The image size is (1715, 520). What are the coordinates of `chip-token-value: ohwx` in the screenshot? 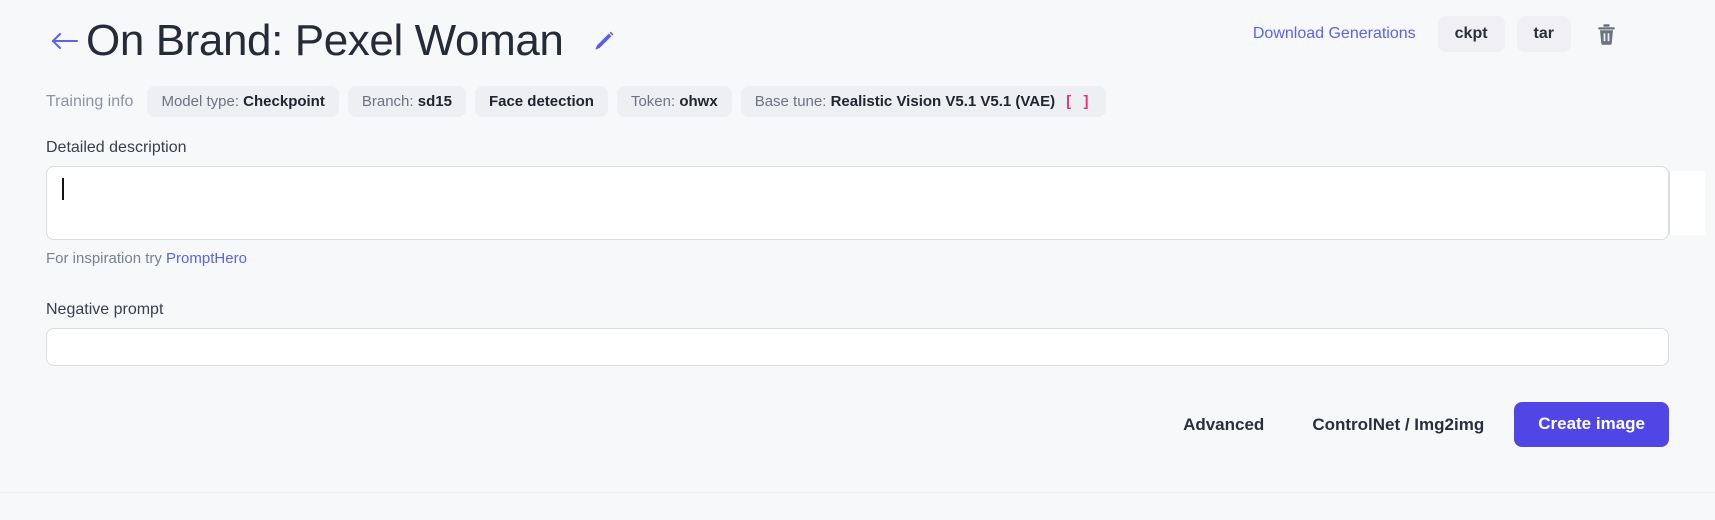 It's located at (698, 101).